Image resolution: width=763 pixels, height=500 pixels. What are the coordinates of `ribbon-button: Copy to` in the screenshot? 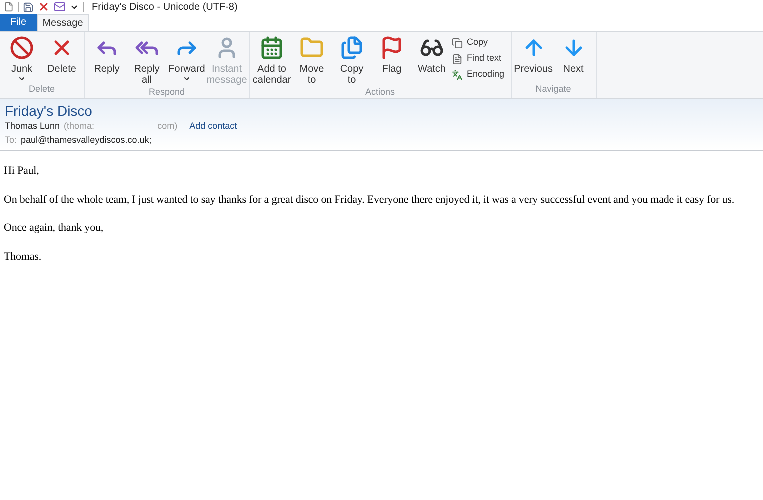 It's located at (352, 59).